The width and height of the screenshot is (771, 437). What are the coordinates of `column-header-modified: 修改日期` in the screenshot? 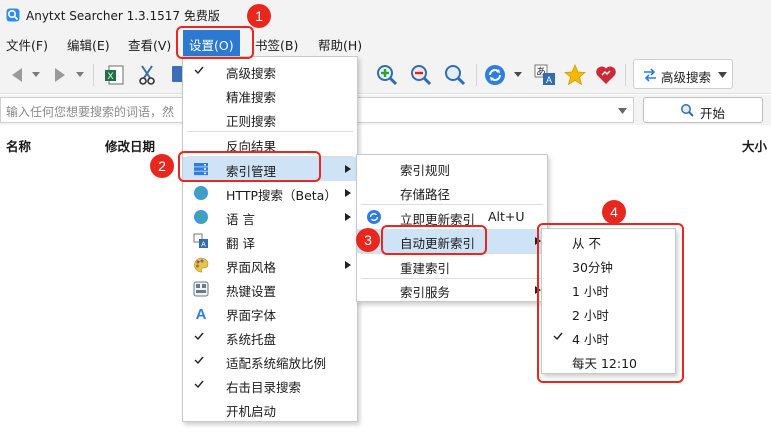 It's located at (130, 145).